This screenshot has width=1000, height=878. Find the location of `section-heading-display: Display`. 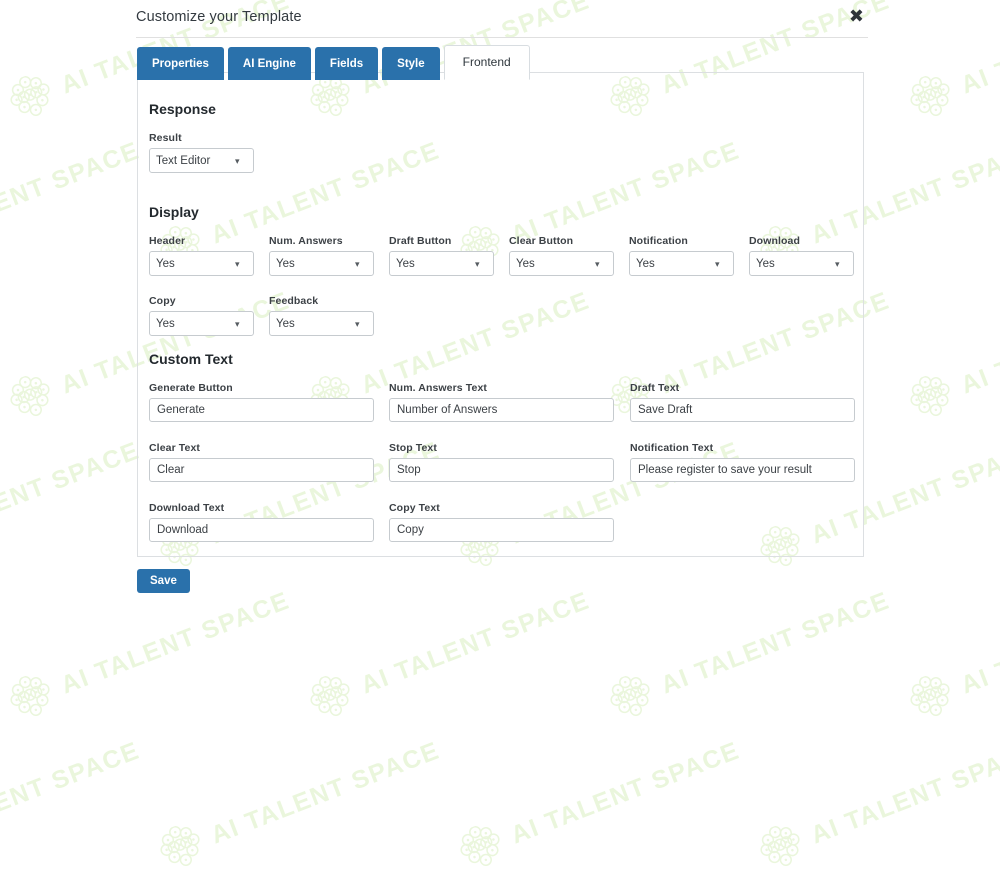

section-heading-display: Display is located at coordinates (174, 212).